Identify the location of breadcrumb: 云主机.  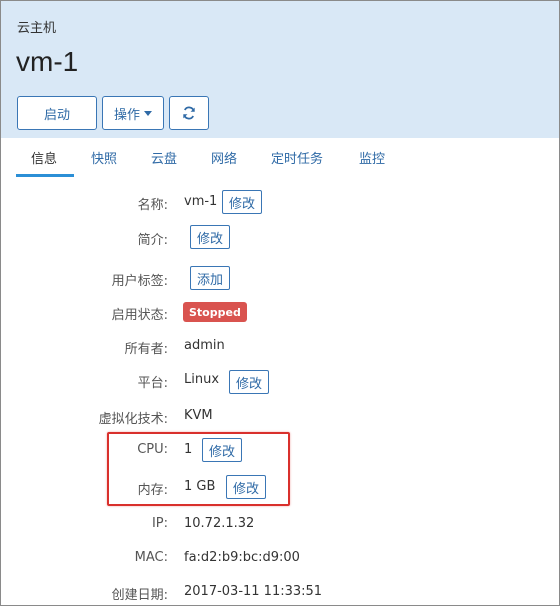
(36, 26).